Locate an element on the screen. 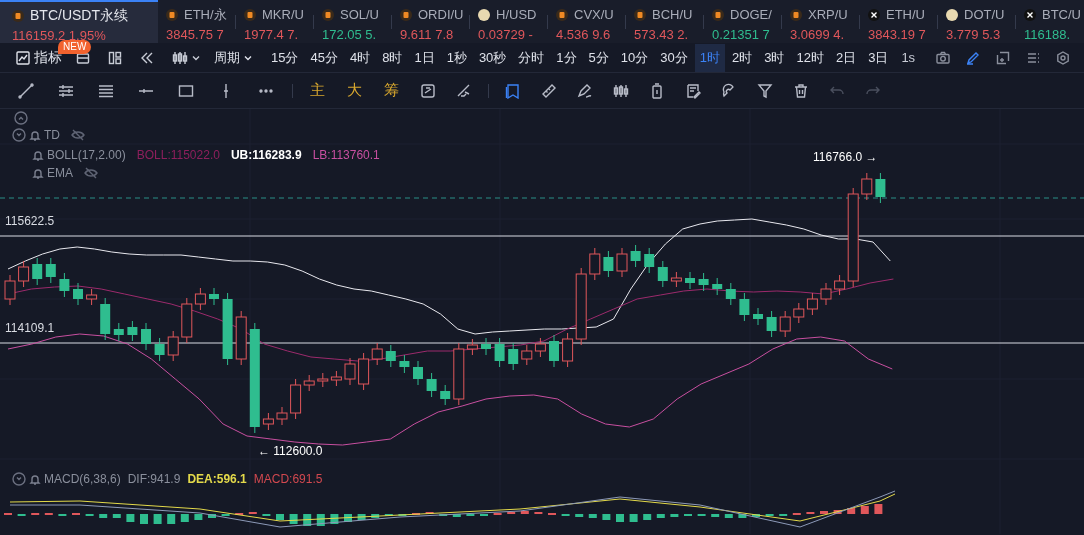 The height and width of the screenshot is (535, 1084). symbol-quote: 0.21351 7 is located at coordinates (741, 34).